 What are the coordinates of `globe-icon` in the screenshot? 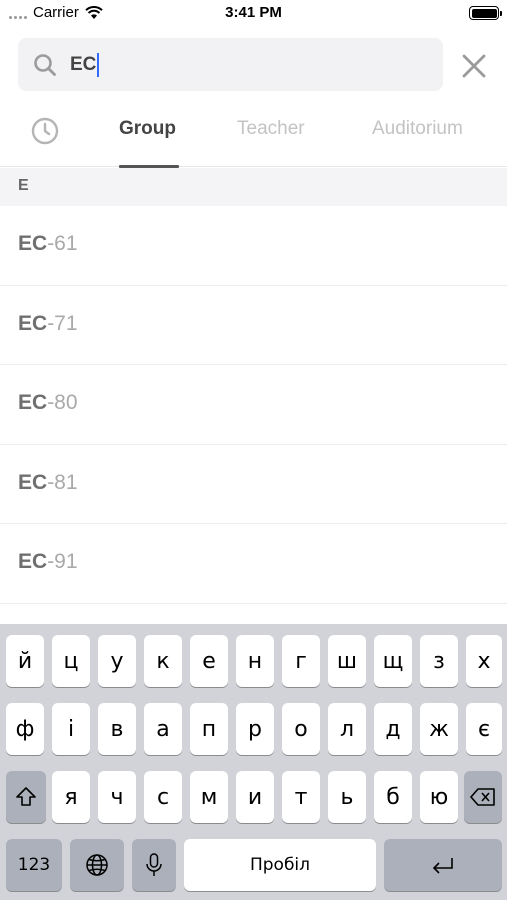 It's located at (97, 865).